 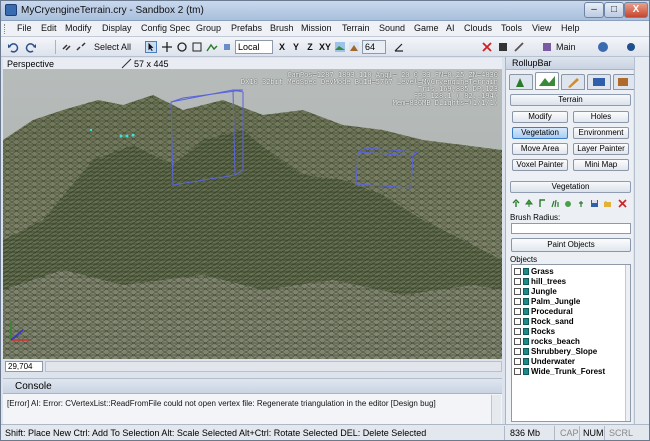 I want to click on vegetation-panel-title: Vegetation, so click(x=570, y=187).